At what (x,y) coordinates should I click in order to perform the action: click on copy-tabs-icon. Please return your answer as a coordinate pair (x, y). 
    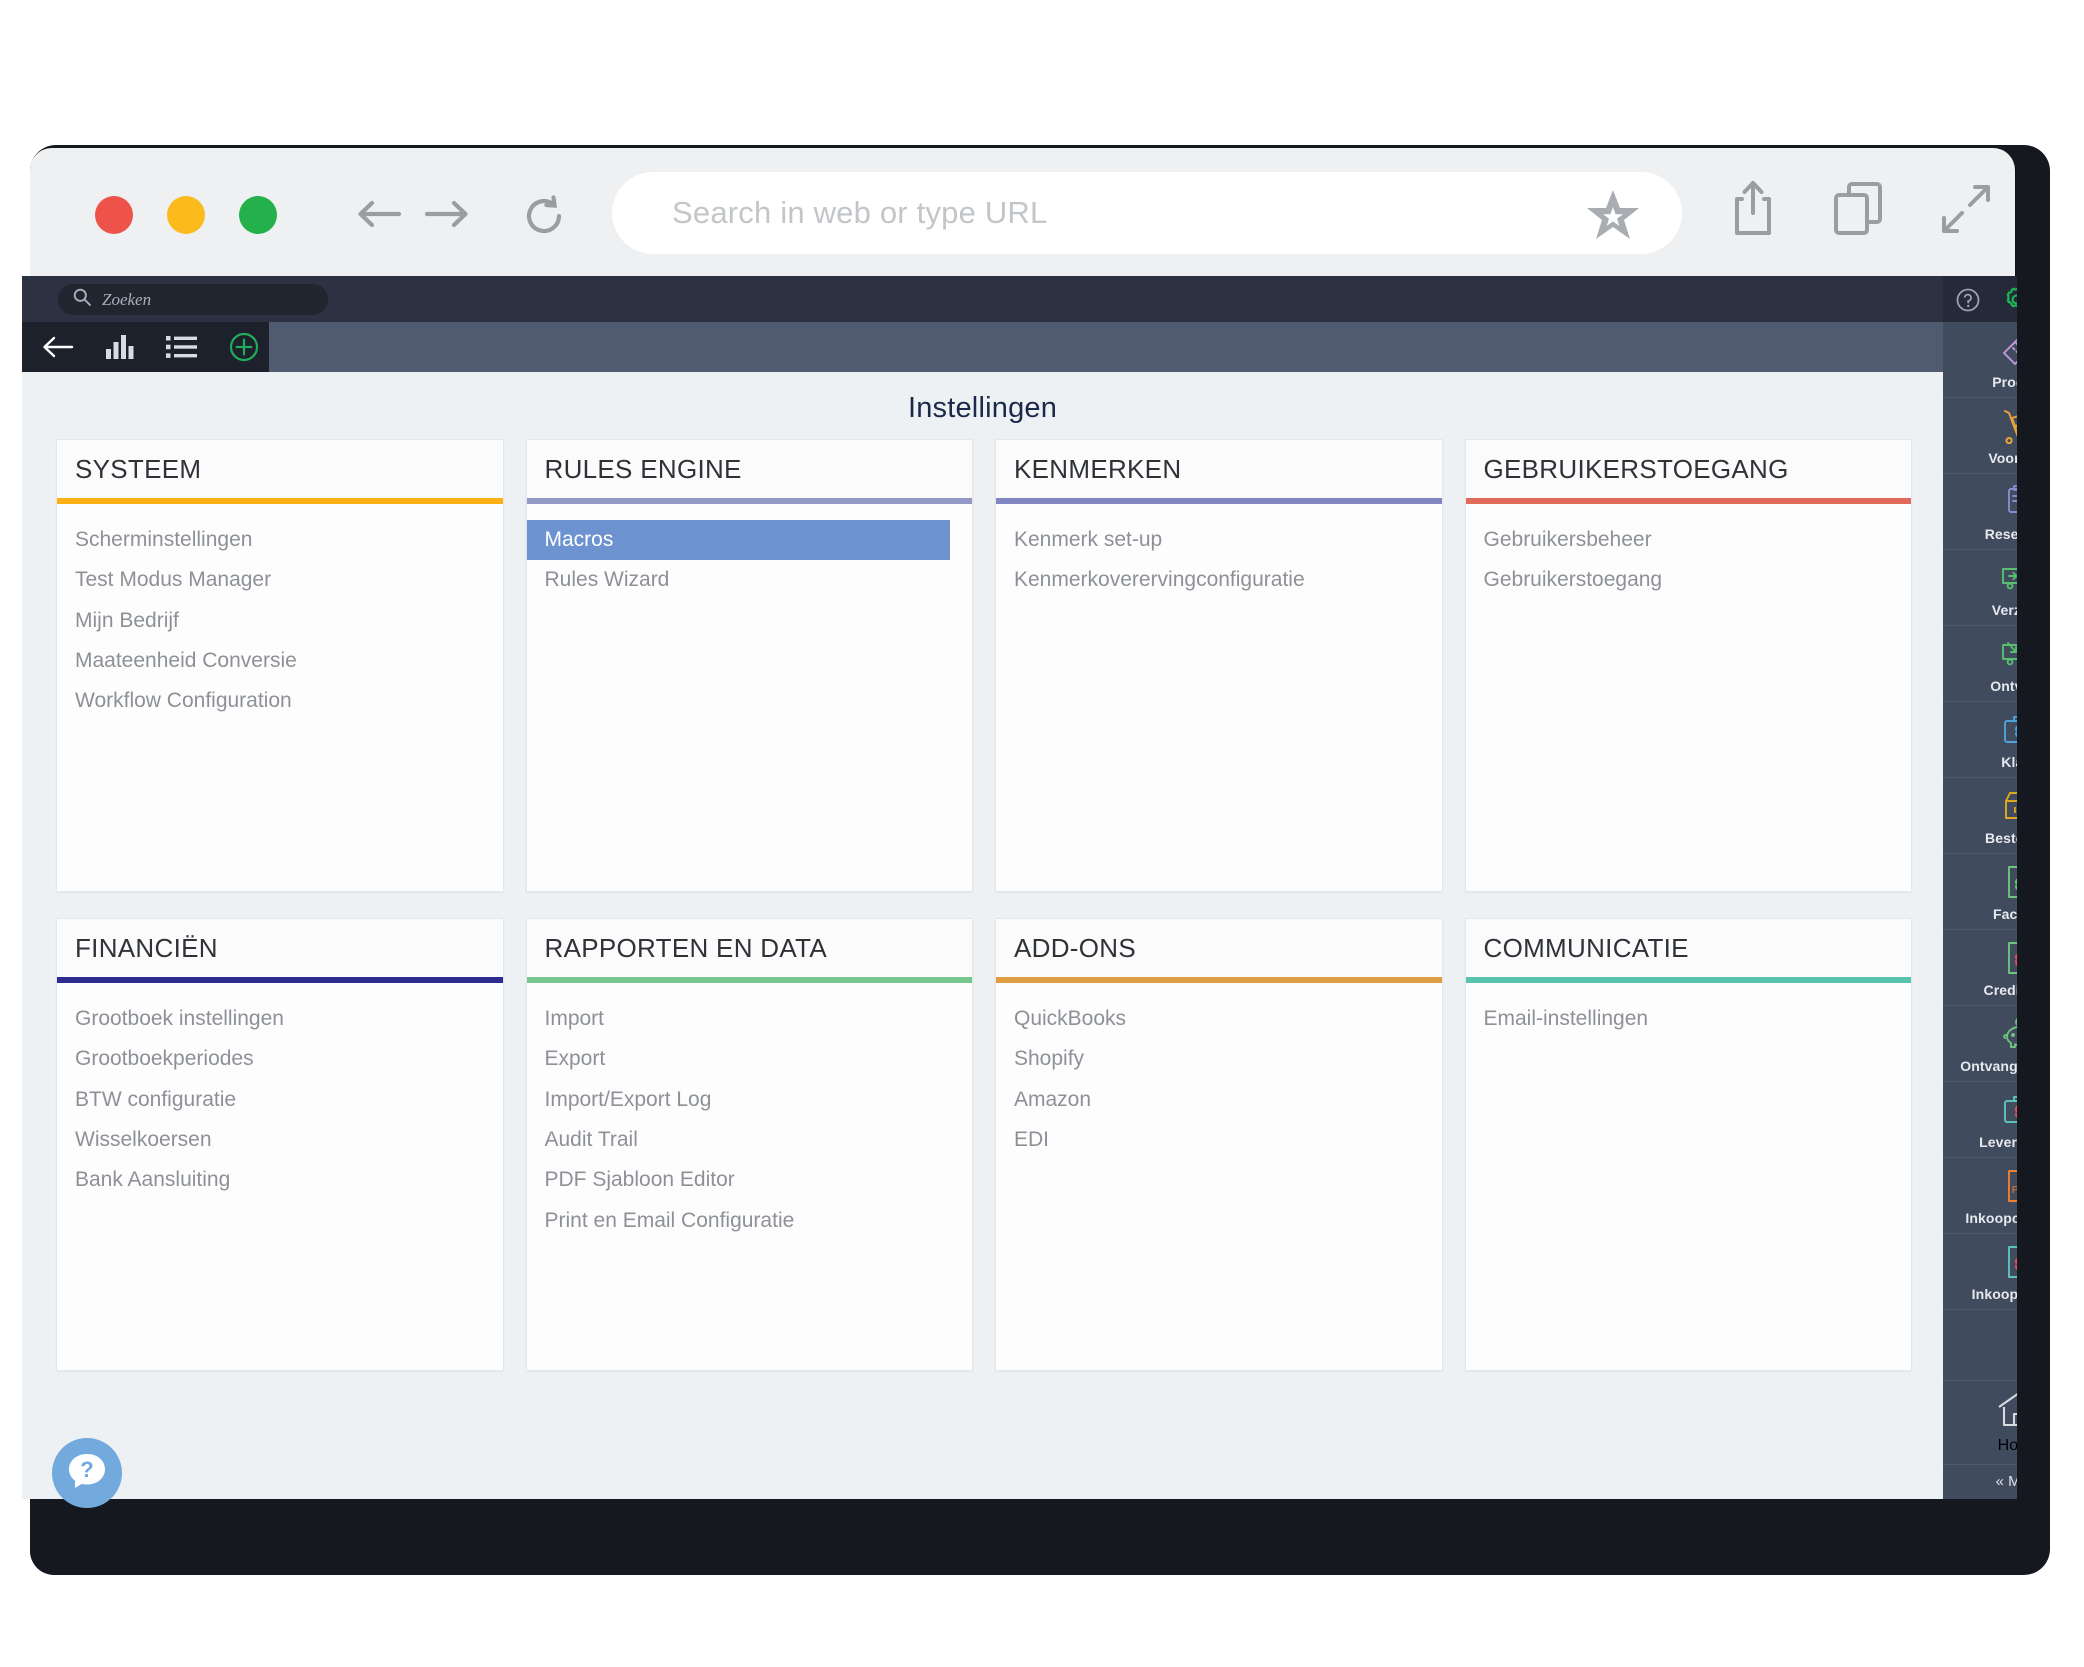
    Looking at the image, I should click on (1858, 211).